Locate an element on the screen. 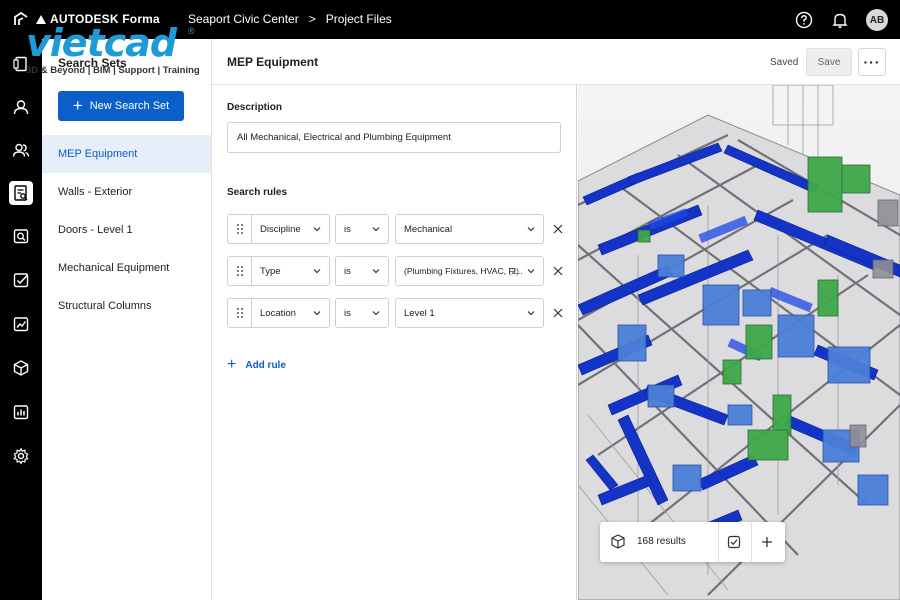  sidebar-item-mep-equipment: MEP Equipment is located at coordinates (126, 154).